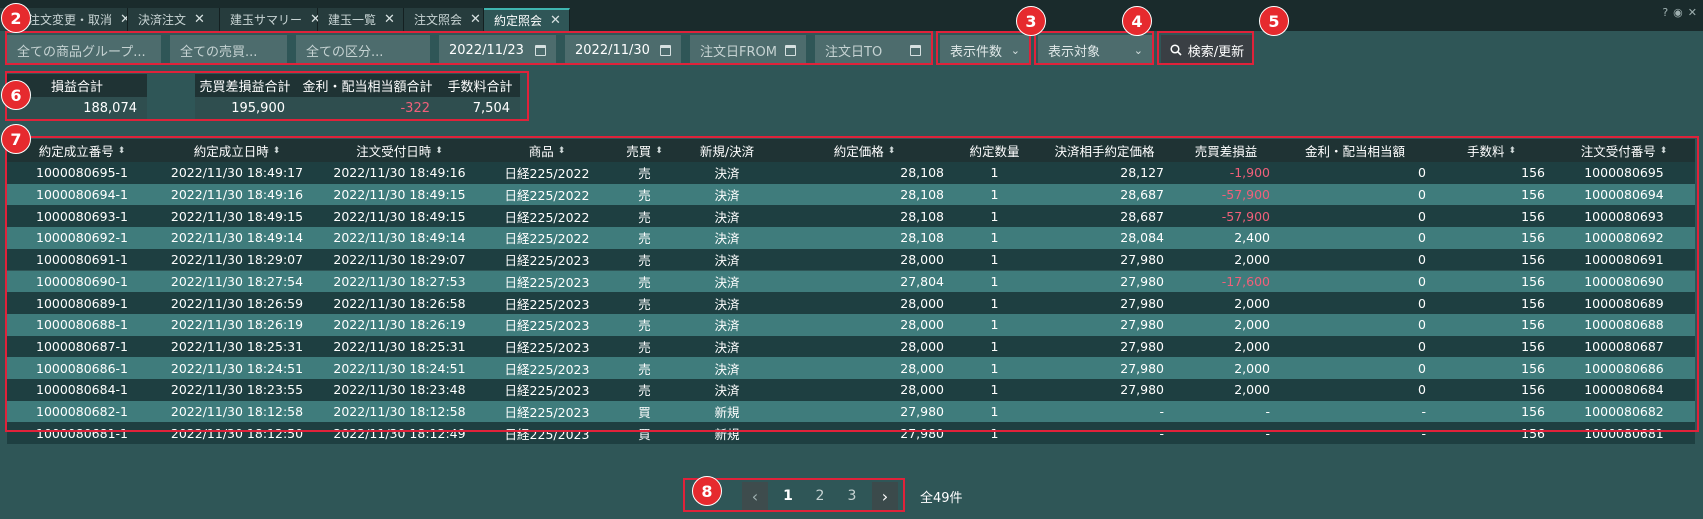 The width and height of the screenshot is (1703, 519). What do you see at coordinates (1095, 50) in the screenshot?
I see `display-target-dropdown: 表示対象 ⌄` at bounding box center [1095, 50].